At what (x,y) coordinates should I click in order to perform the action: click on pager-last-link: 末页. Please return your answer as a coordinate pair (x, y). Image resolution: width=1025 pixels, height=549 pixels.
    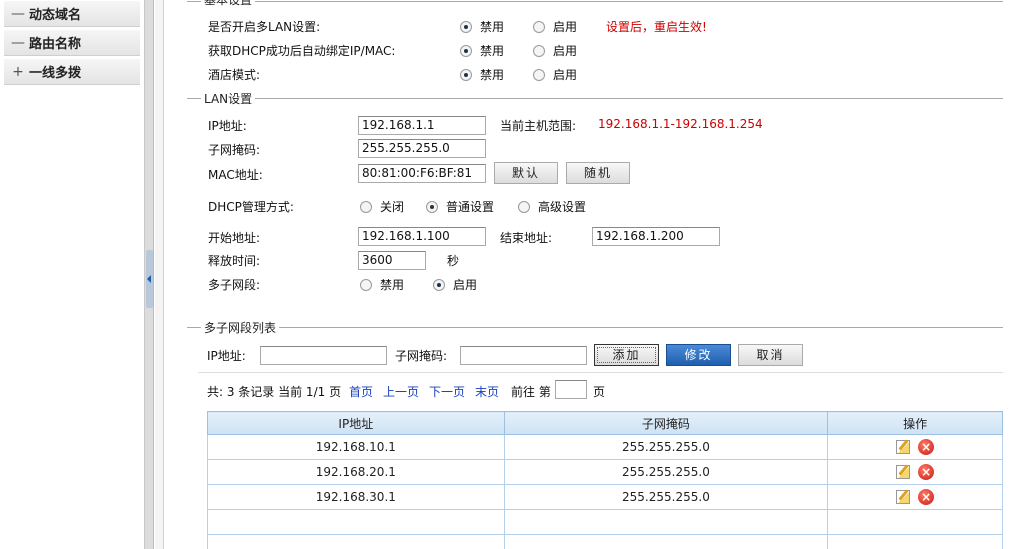
    Looking at the image, I should click on (487, 391).